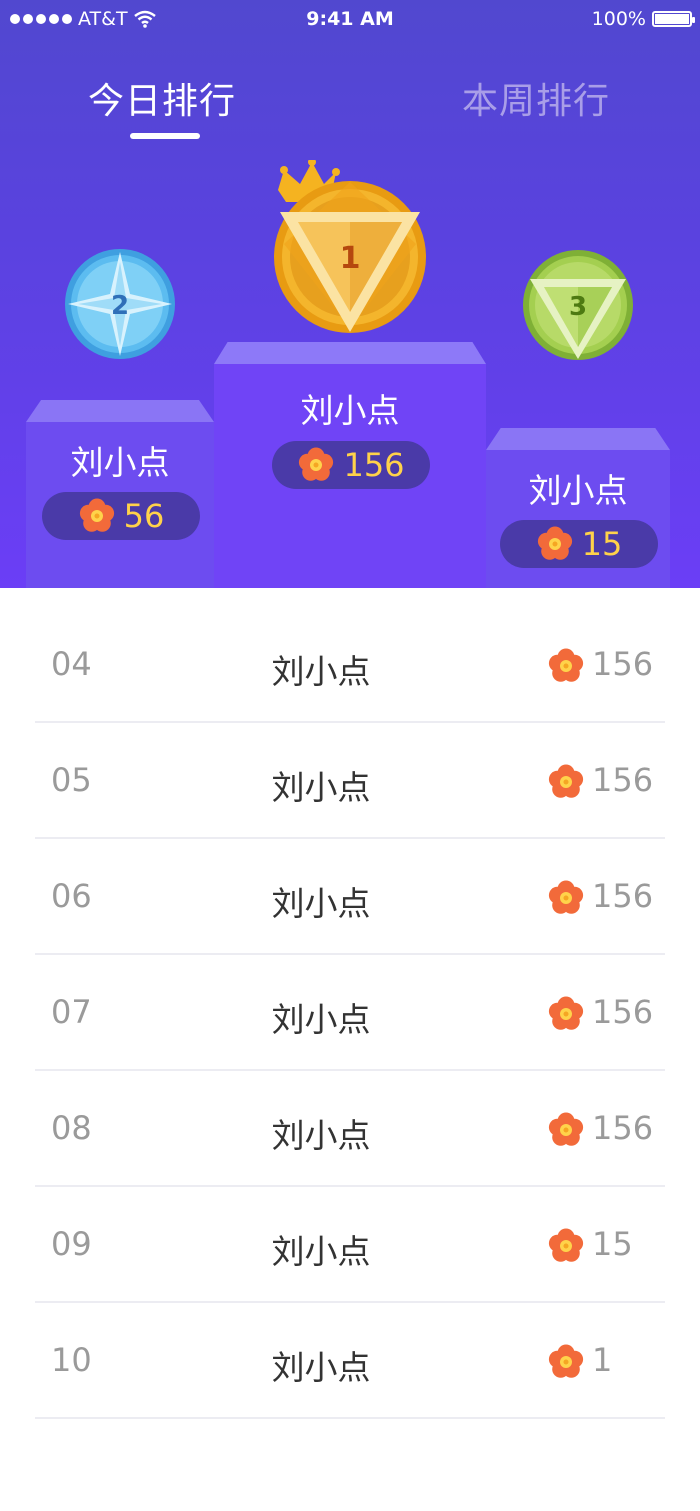 The height and width of the screenshot is (1511, 700). I want to click on podium-second-name: 刘小点, so click(120, 462).